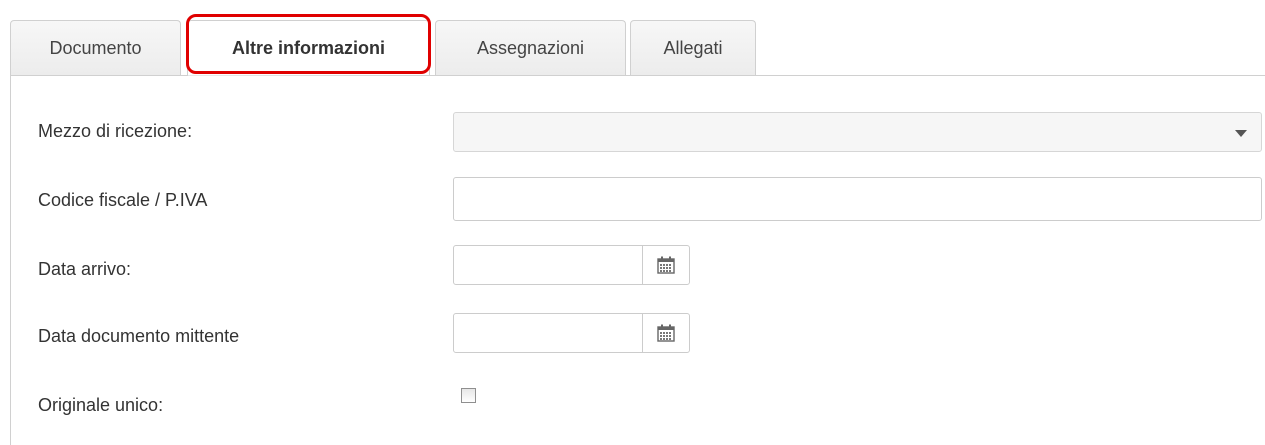 The image size is (1265, 445). I want to click on tab-documento-label: Documento, so click(95, 47).